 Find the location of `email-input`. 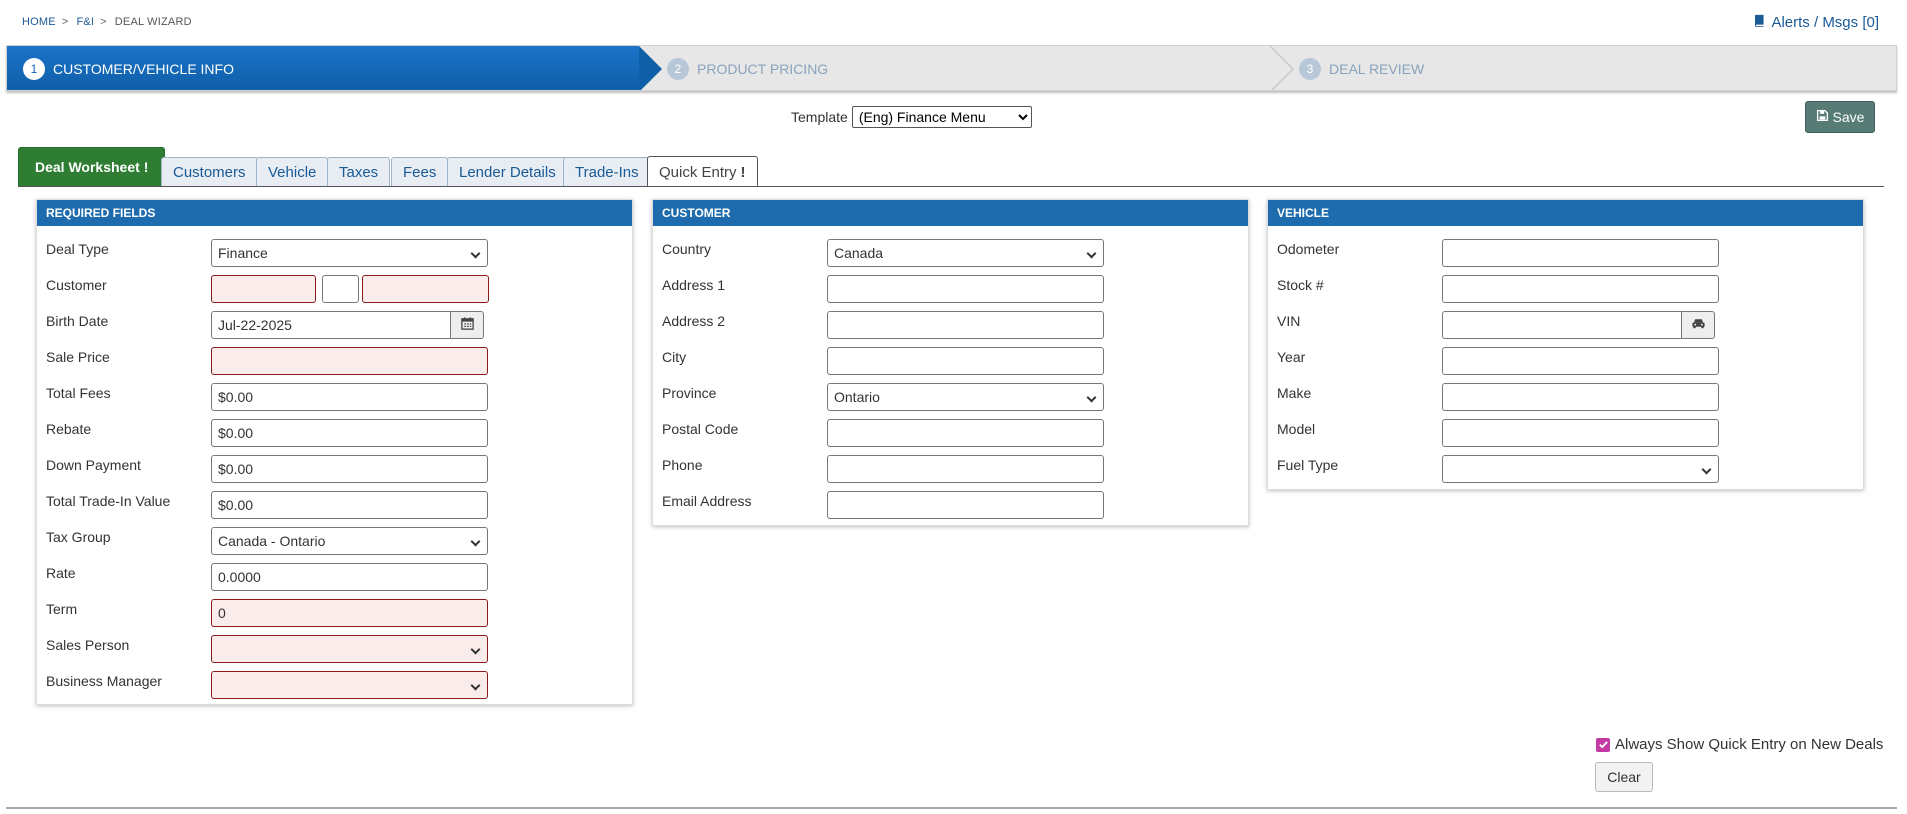

email-input is located at coordinates (965, 505).